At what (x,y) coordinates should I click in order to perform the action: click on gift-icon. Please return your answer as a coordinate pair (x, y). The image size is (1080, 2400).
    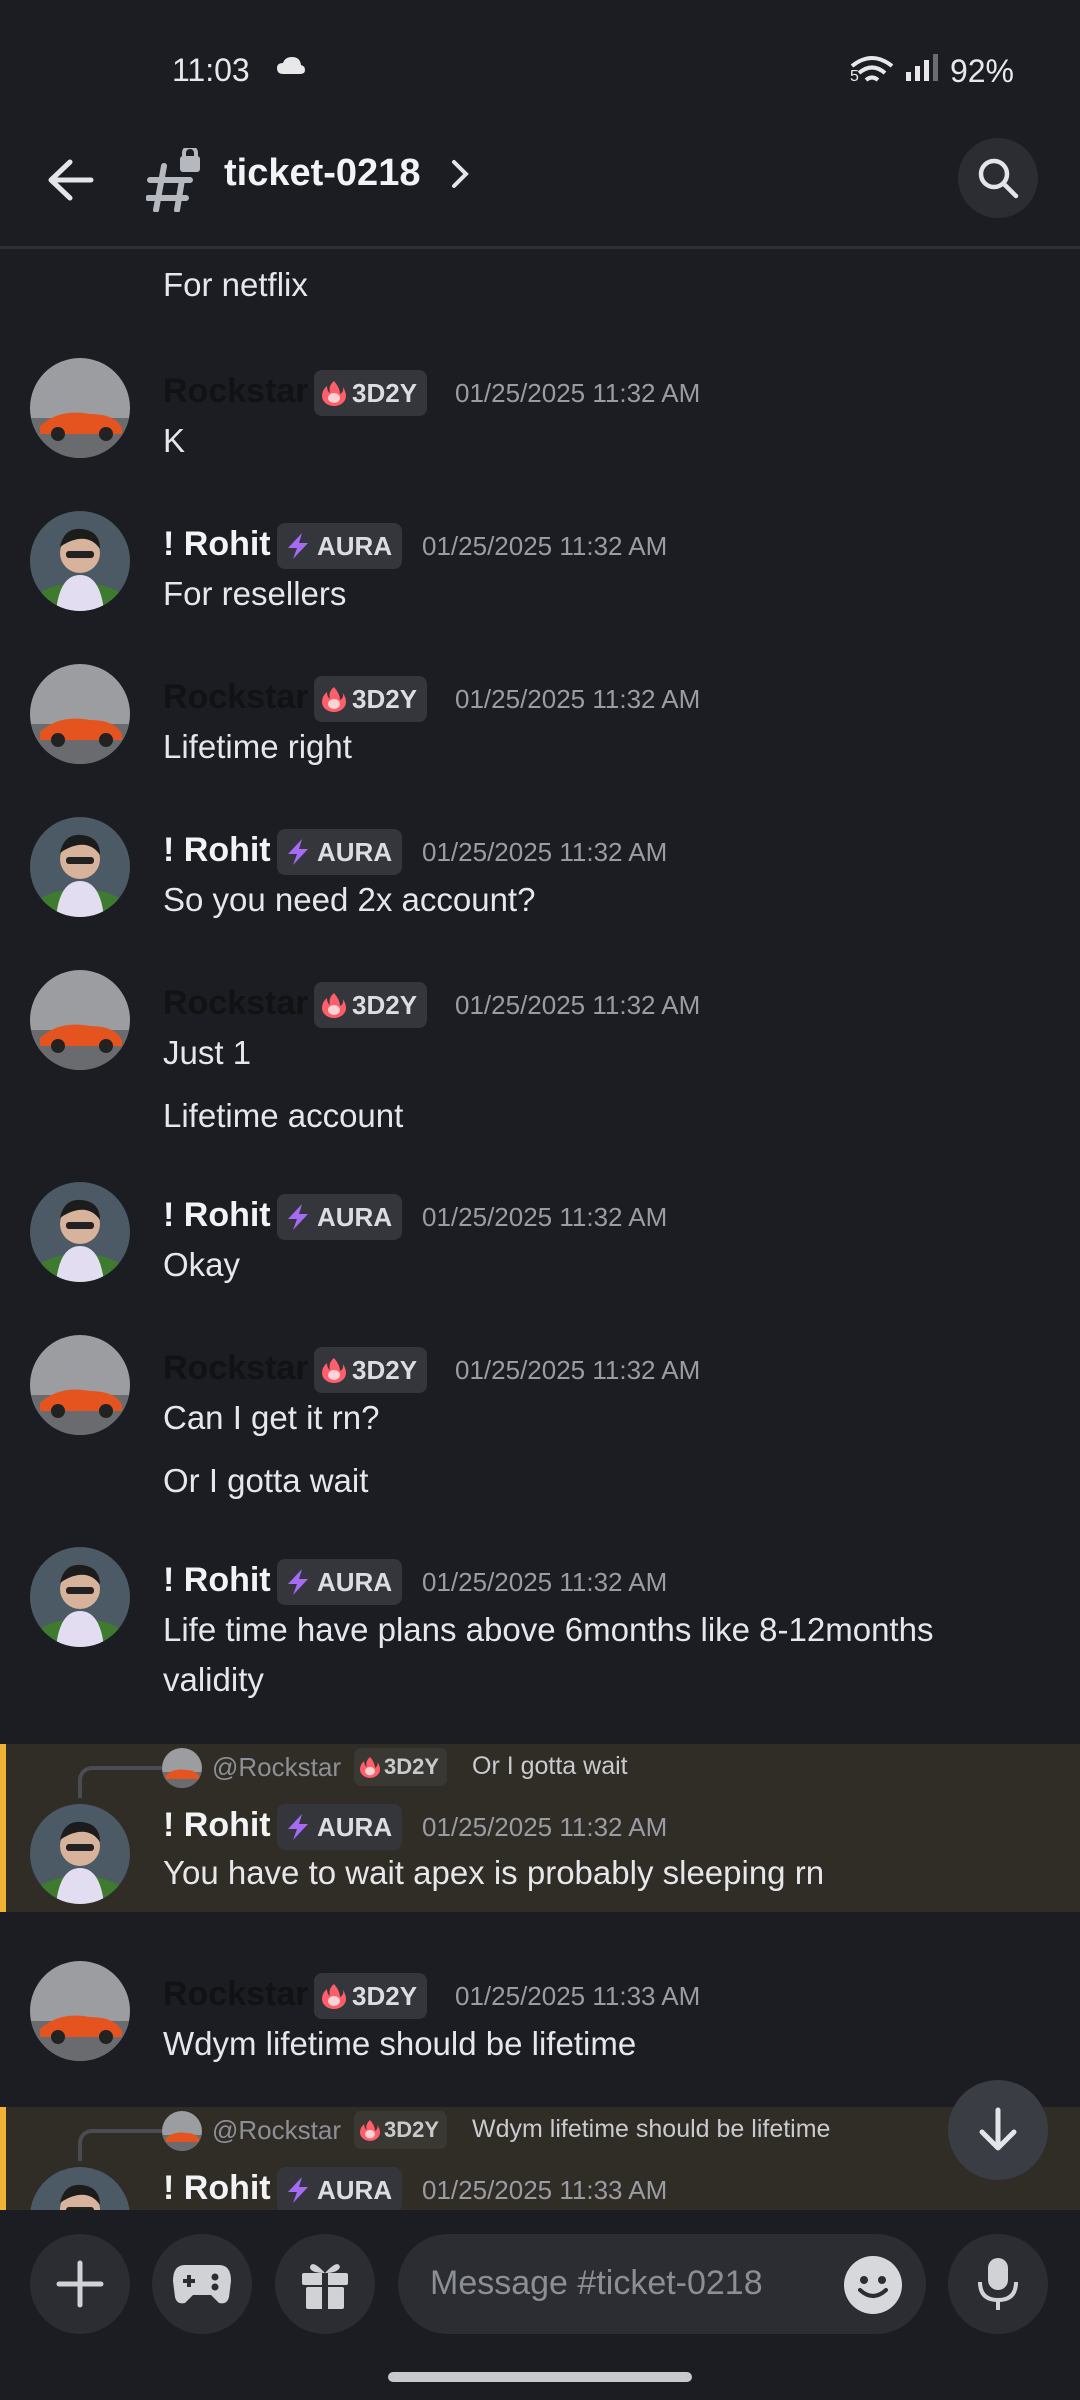
    Looking at the image, I should click on (325, 2286).